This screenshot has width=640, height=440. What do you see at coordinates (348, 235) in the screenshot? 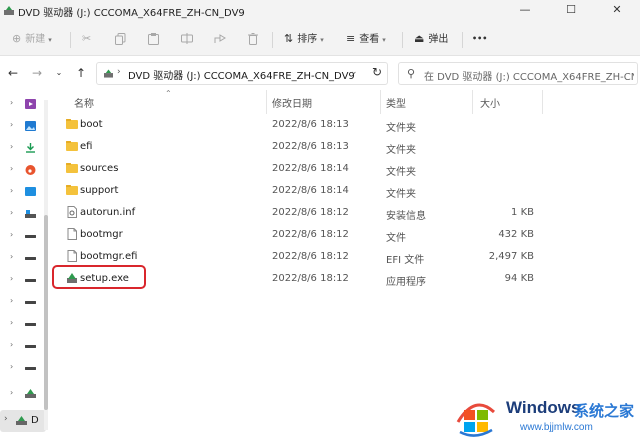
I see `file-row: bootmgr 2022/8/6 18:12 文件 432 KB` at bounding box center [348, 235].